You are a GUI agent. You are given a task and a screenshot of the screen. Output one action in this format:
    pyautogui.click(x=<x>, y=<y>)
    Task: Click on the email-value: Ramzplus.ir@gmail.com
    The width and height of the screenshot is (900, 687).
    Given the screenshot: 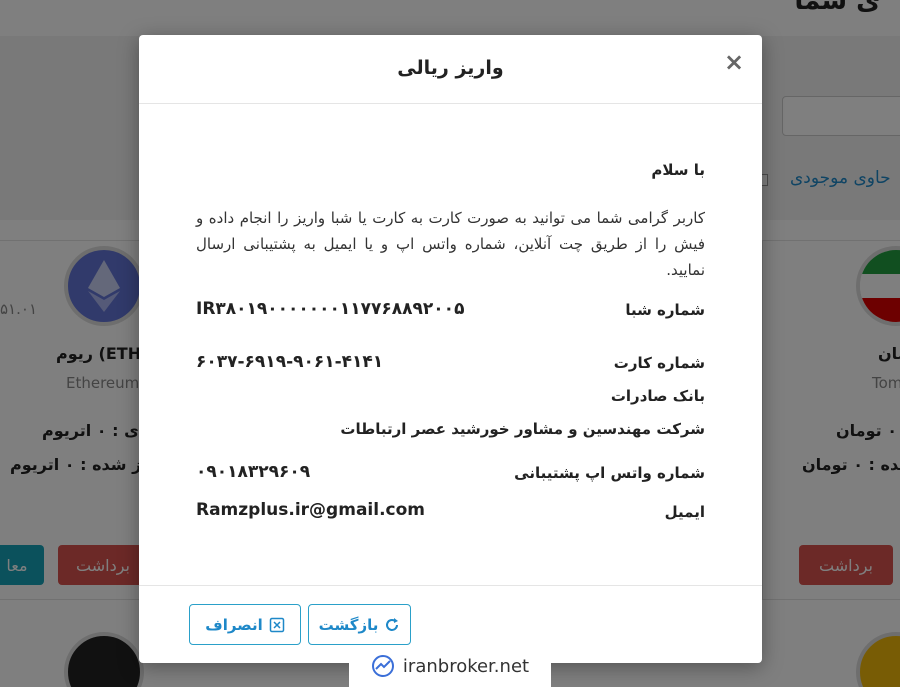 What is the action you would take?
    pyautogui.click(x=310, y=510)
    